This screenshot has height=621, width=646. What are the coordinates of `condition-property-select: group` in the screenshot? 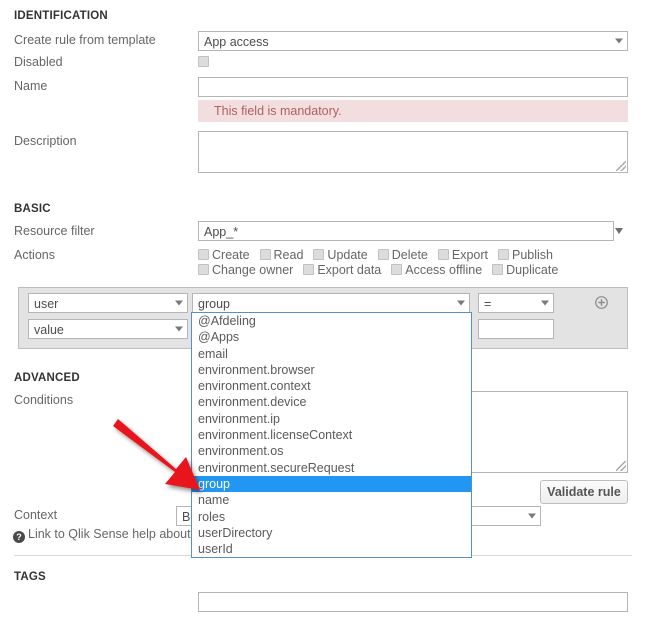 It's located at (331, 303).